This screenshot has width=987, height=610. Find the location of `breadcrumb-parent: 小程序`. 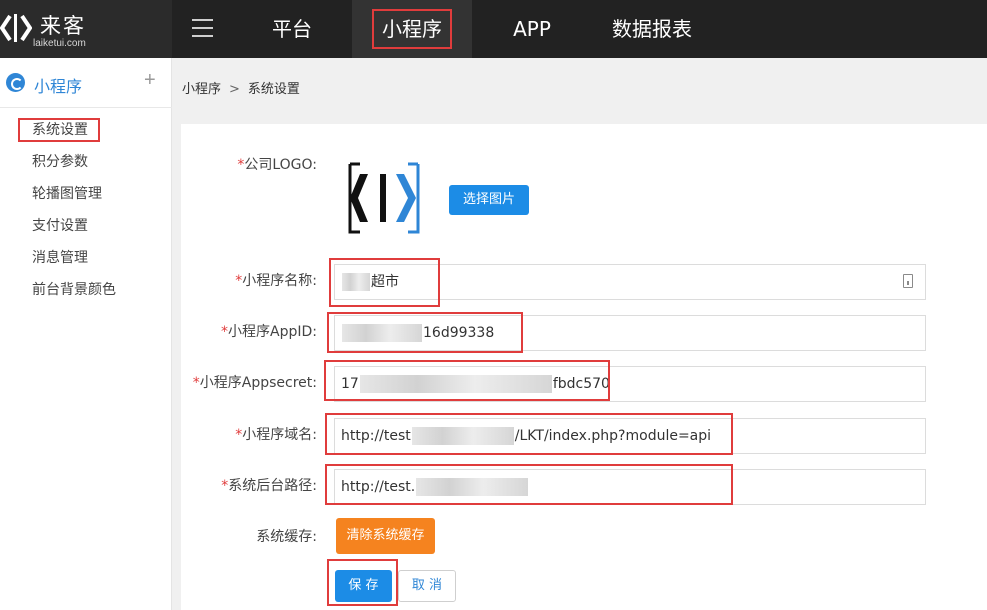

breadcrumb-parent: 小程序 is located at coordinates (201, 89).